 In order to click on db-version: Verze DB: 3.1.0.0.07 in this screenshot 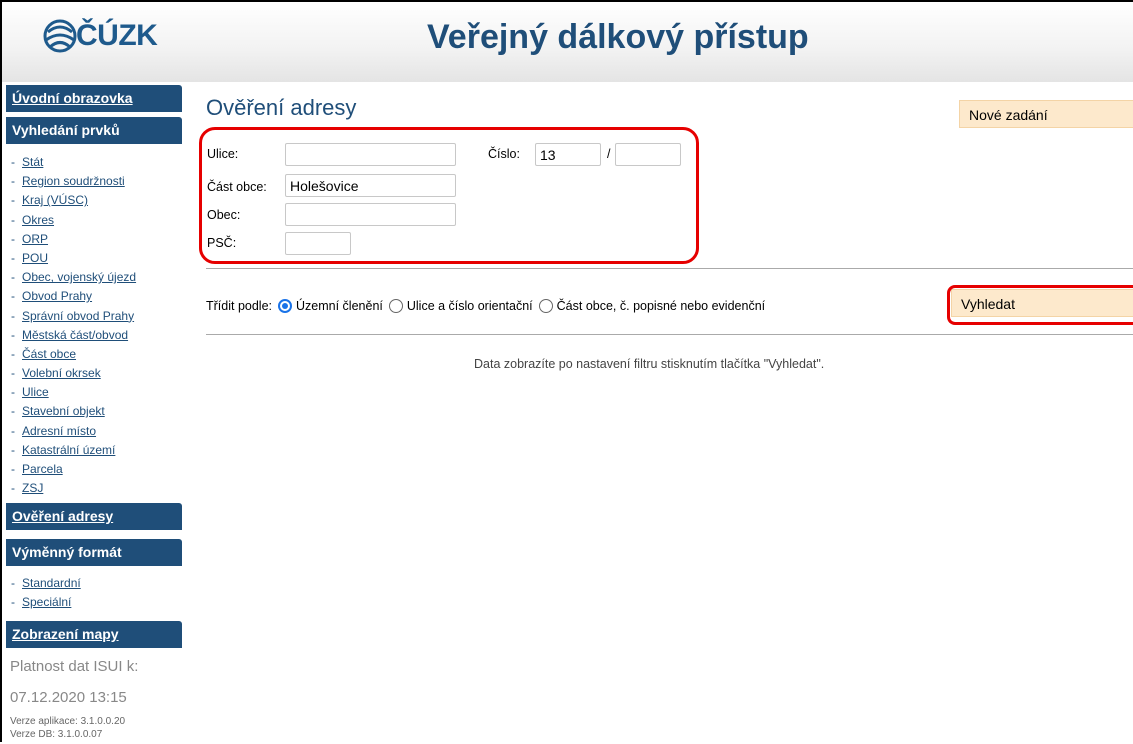, I will do `click(56, 734)`.